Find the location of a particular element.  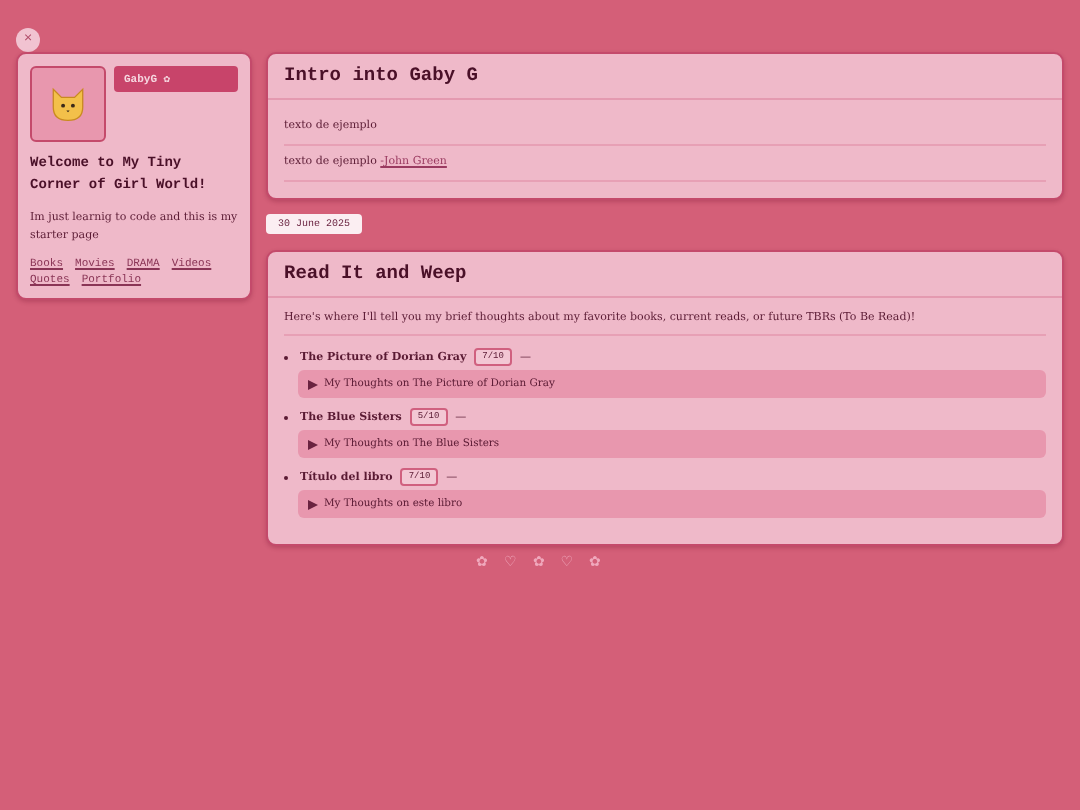

cat-icon is located at coordinates (68, 104).